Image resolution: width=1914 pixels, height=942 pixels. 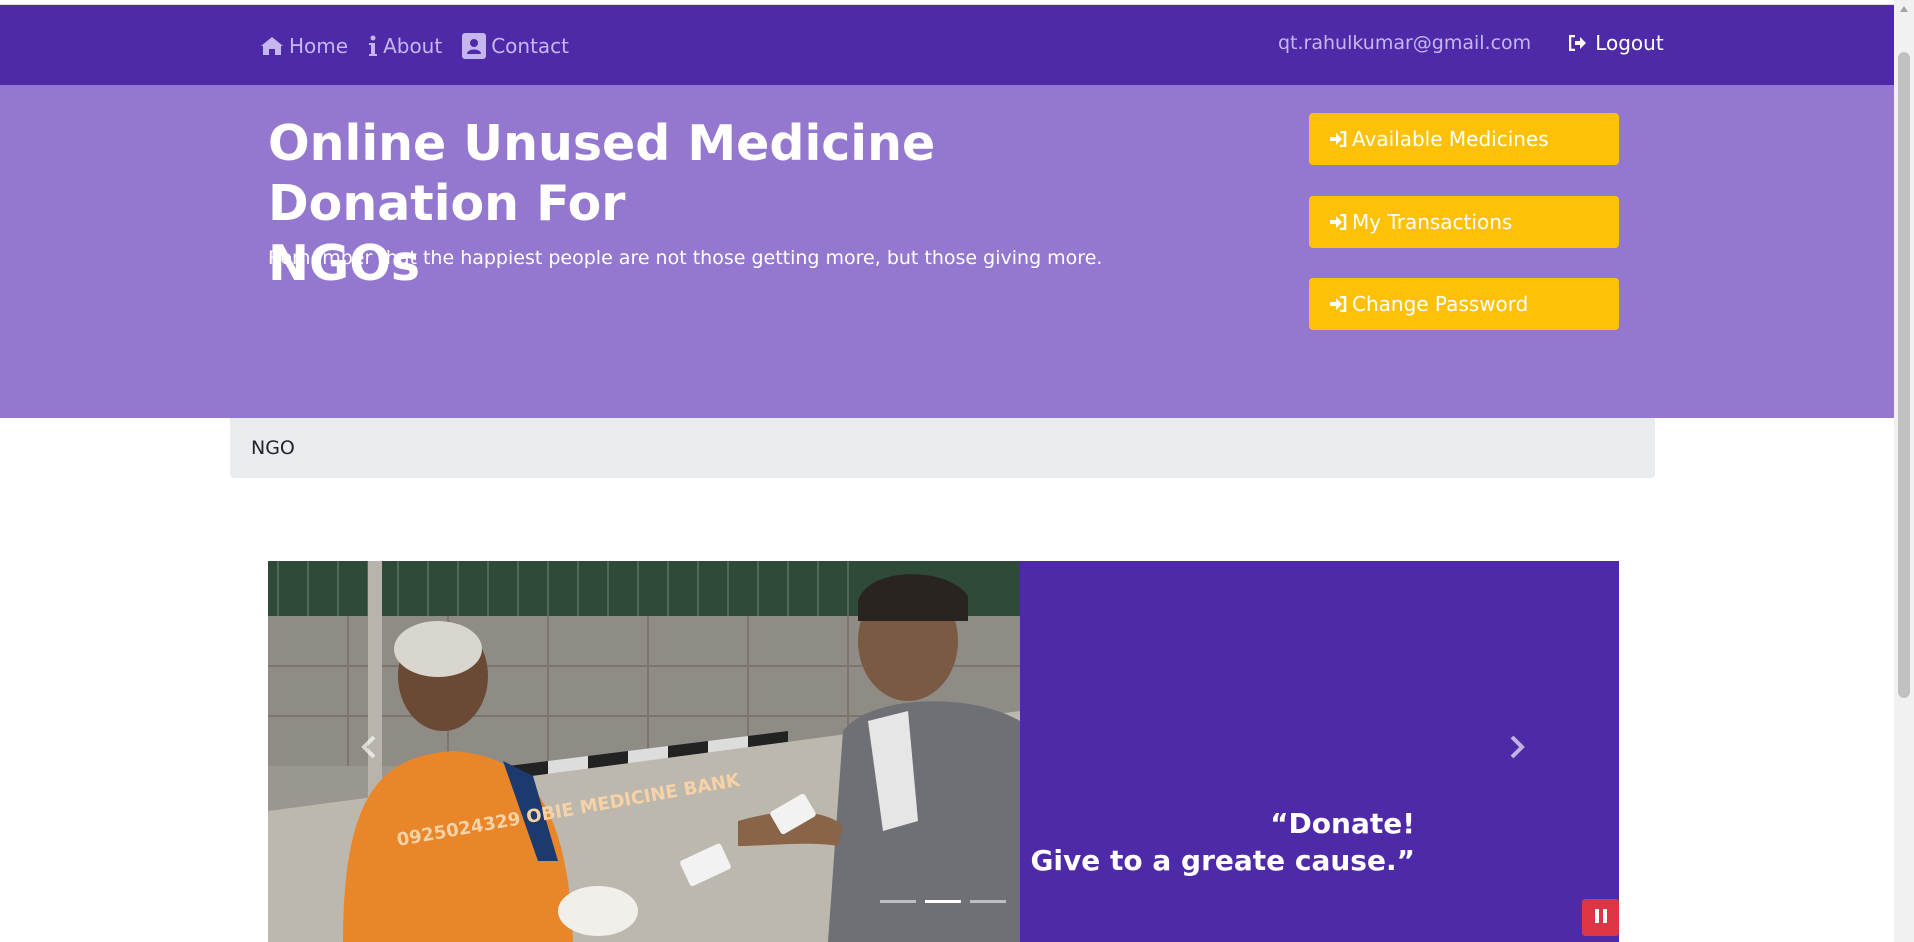 What do you see at coordinates (1342, 823) in the screenshot?
I see `caption-line-1: “Donate!` at bounding box center [1342, 823].